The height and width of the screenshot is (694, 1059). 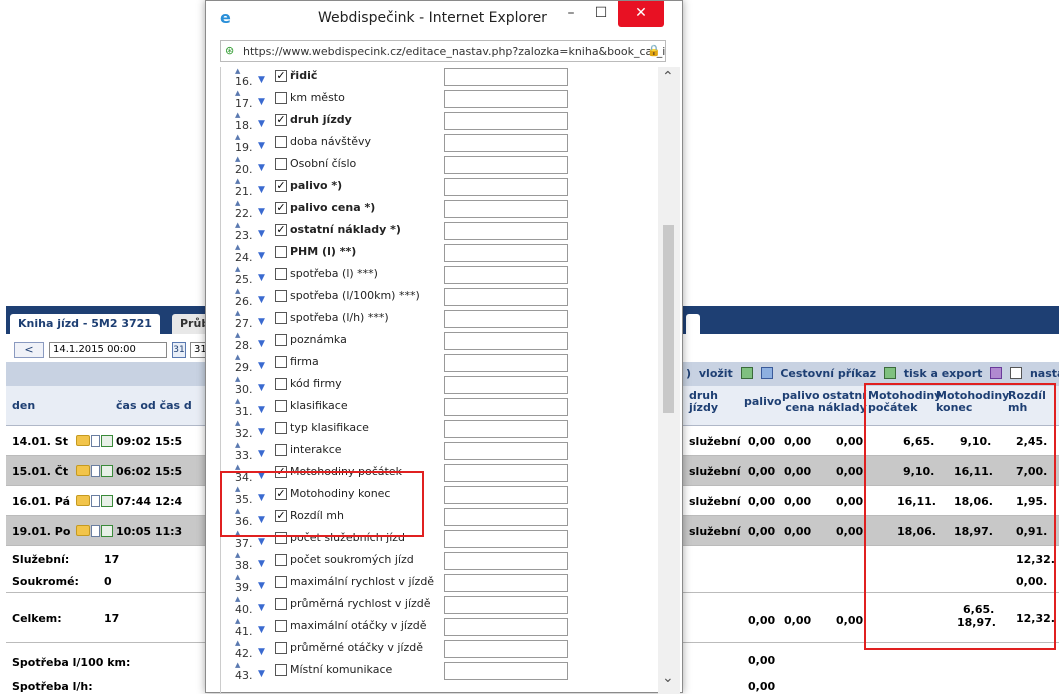 What do you see at coordinates (693, 324) in the screenshot?
I see `tab-right-edge` at bounding box center [693, 324].